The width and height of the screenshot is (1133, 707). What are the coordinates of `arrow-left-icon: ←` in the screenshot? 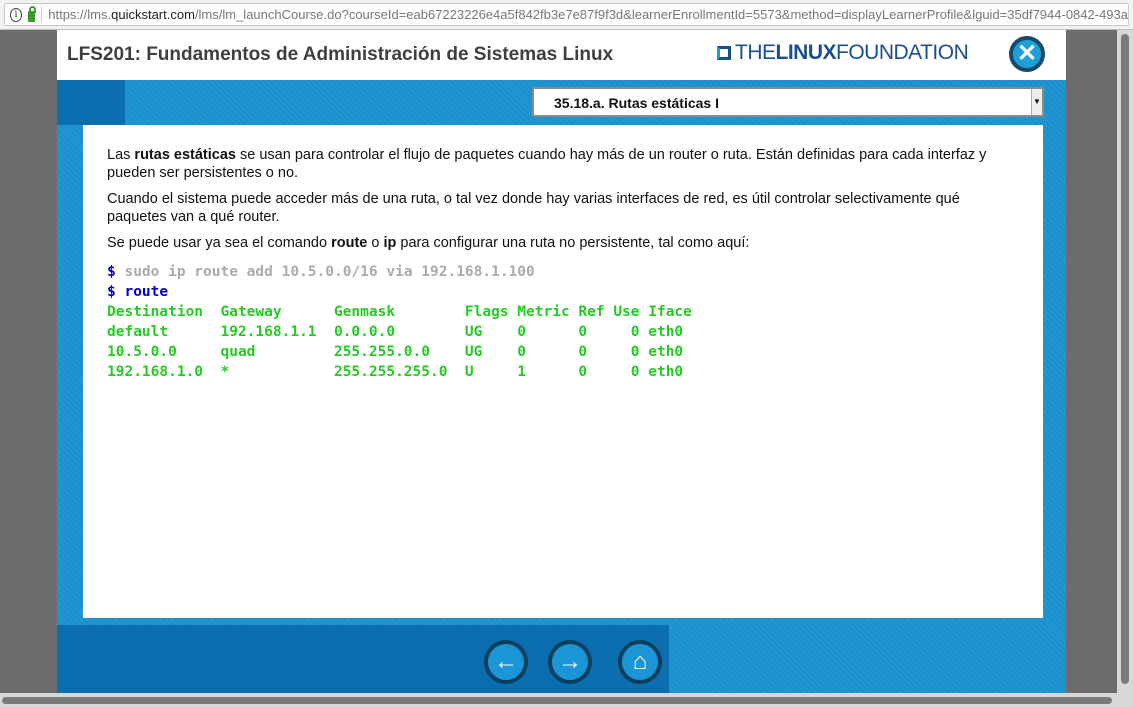 It's located at (506, 661).